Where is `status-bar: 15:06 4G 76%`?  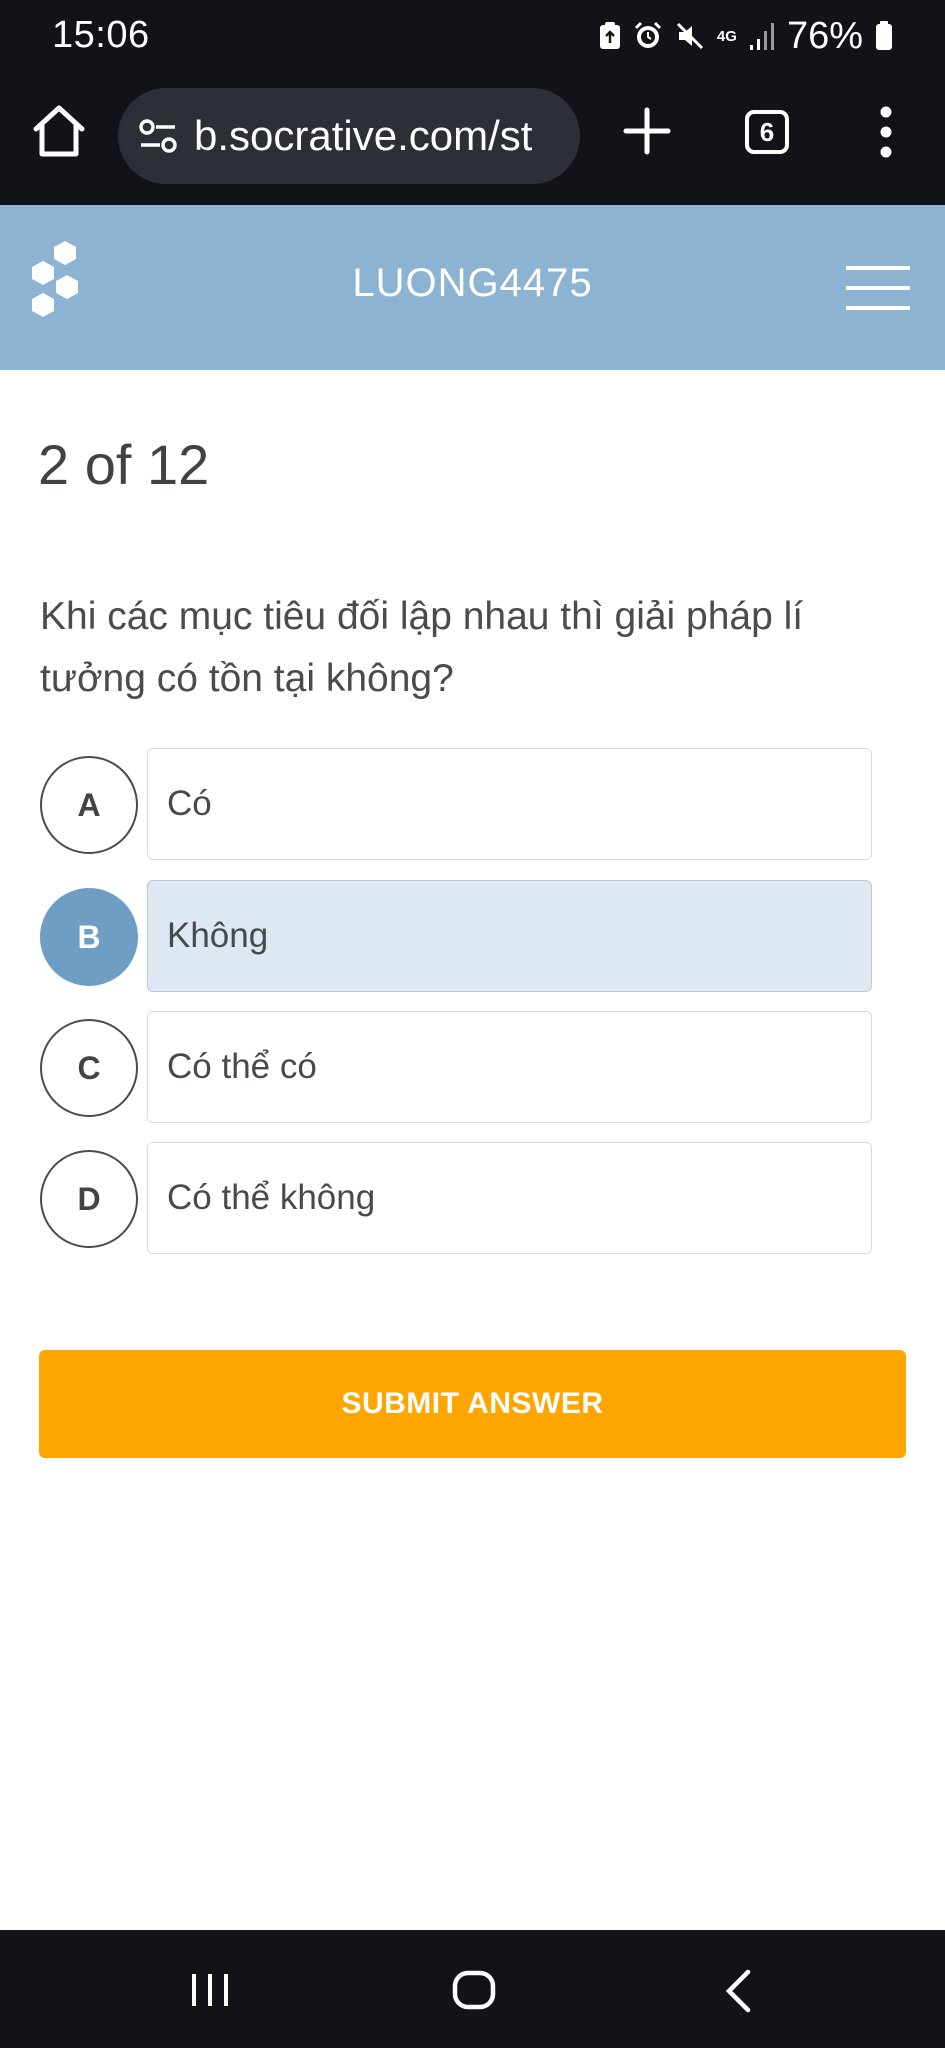
status-bar: 15:06 4G 76% is located at coordinates (472, 36).